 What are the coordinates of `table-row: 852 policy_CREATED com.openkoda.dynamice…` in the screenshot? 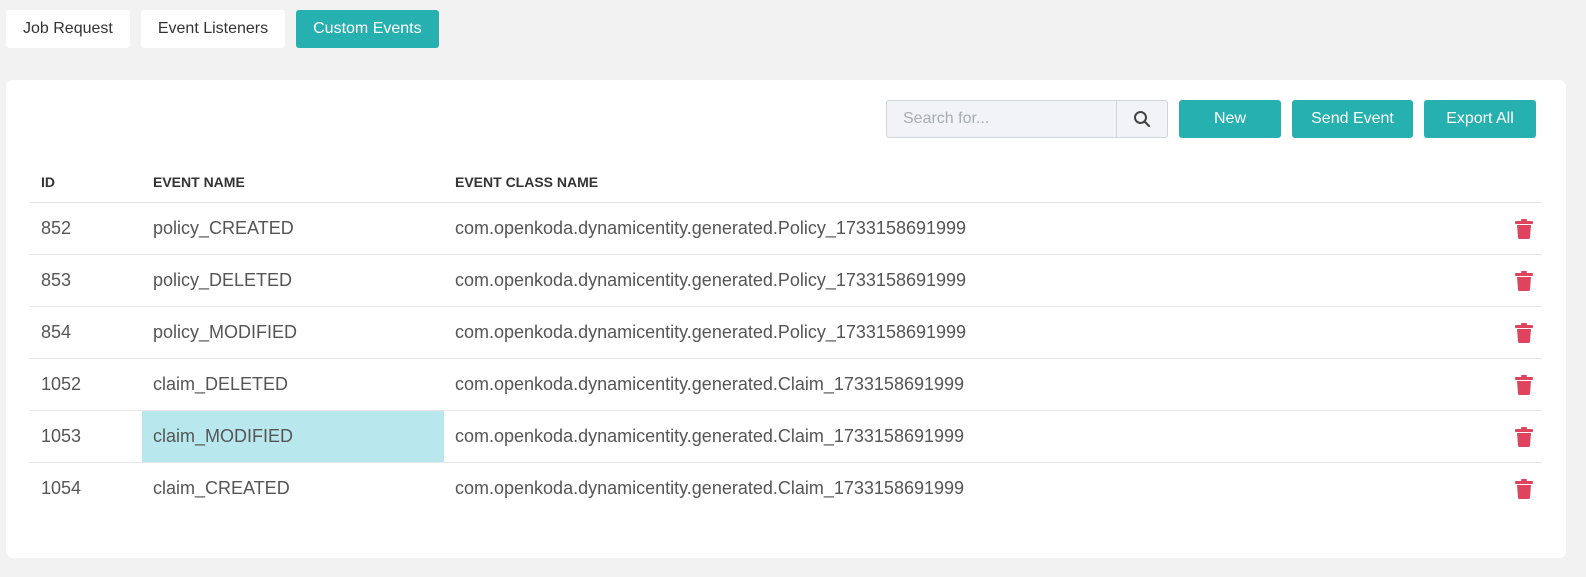 It's located at (786, 228).